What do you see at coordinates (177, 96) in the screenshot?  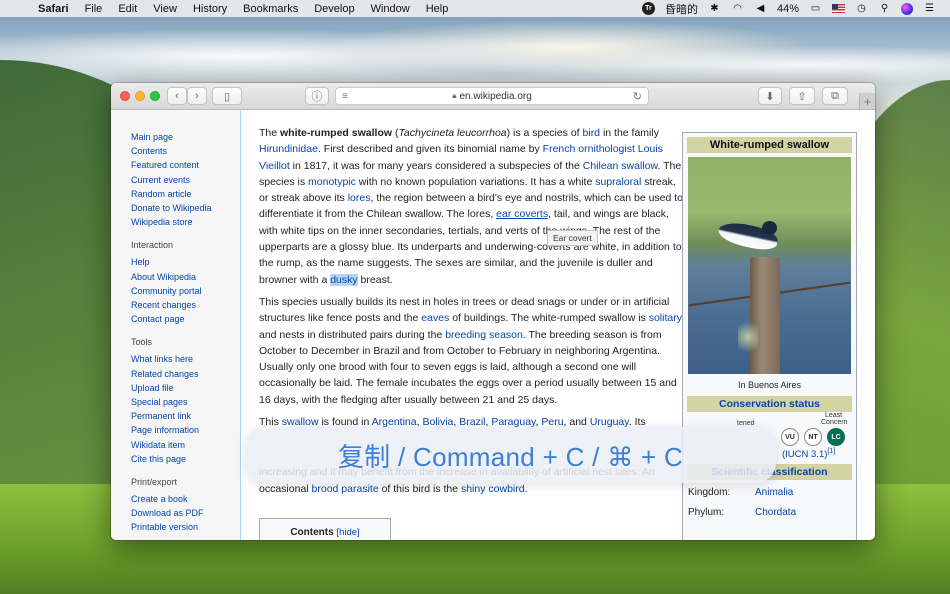 I see `back-button: ‹` at bounding box center [177, 96].